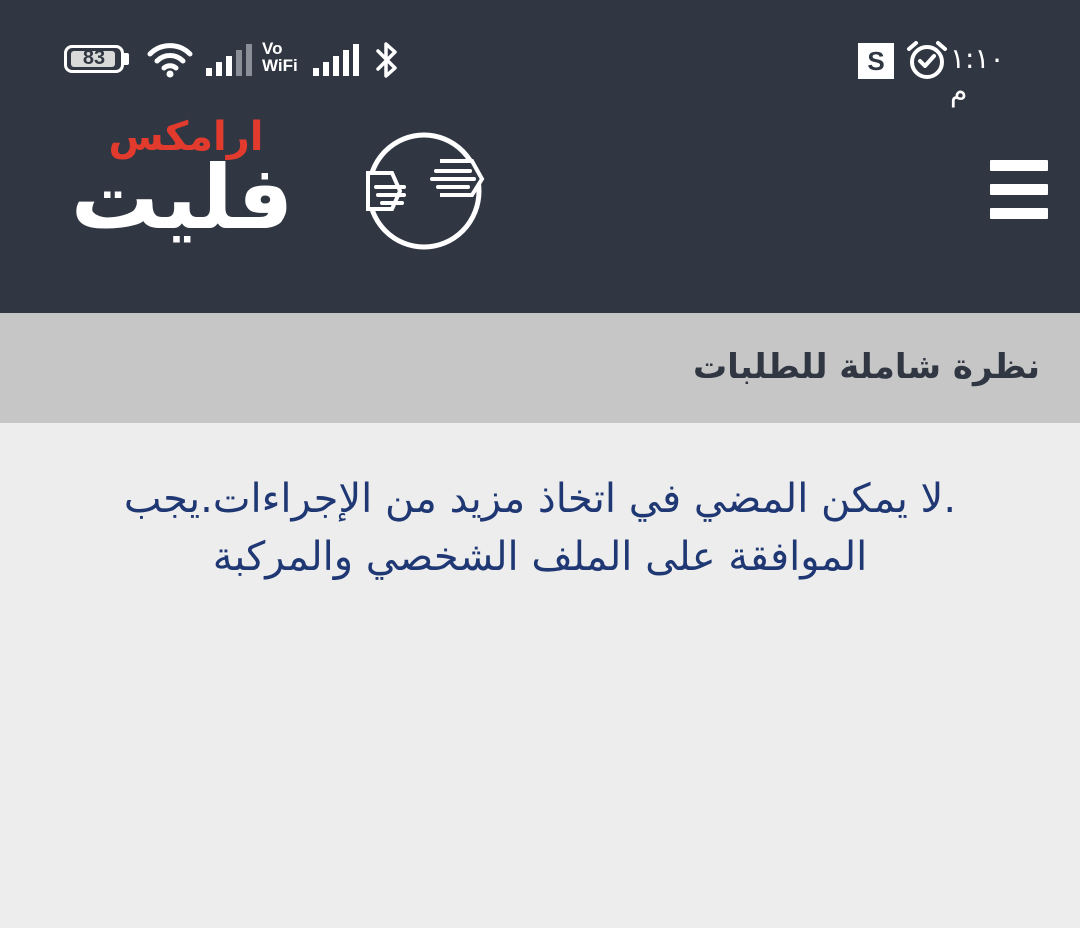  Describe the element at coordinates (876, 61) in the screenshot. I see `app-notification-icon: S` at that location.